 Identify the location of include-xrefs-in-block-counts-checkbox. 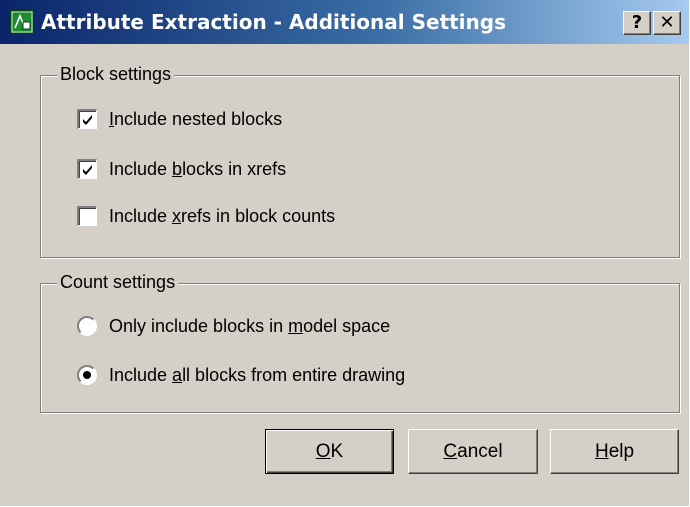
(87, 216).